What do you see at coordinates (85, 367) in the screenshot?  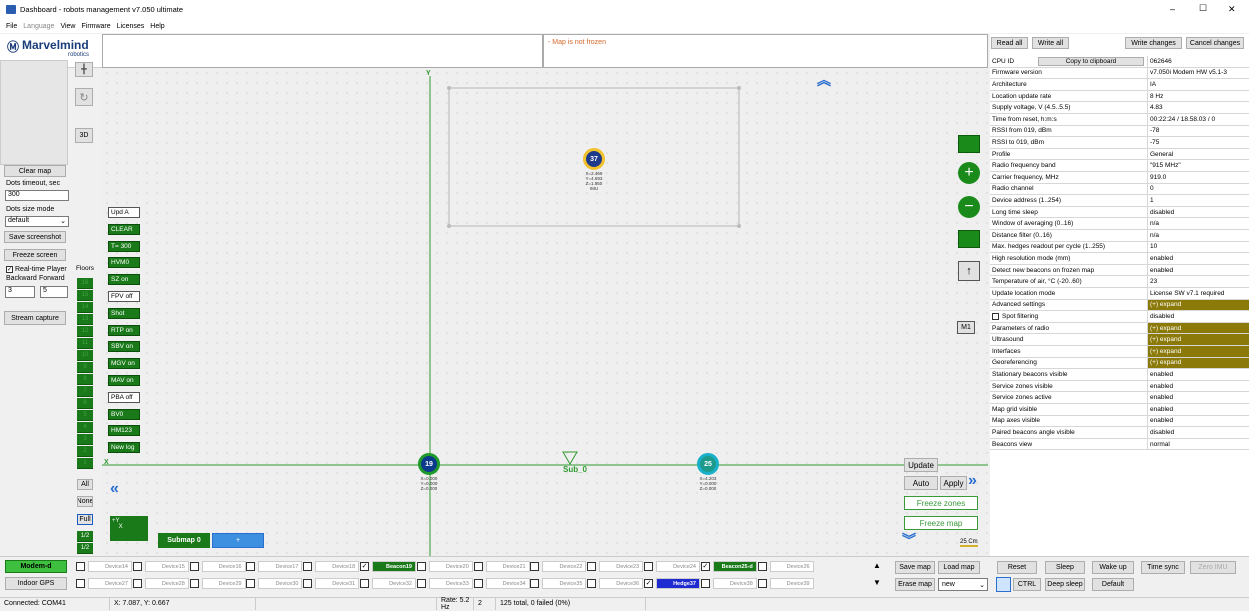 I see `floor-9: 9` at bounding box center [85, 367].